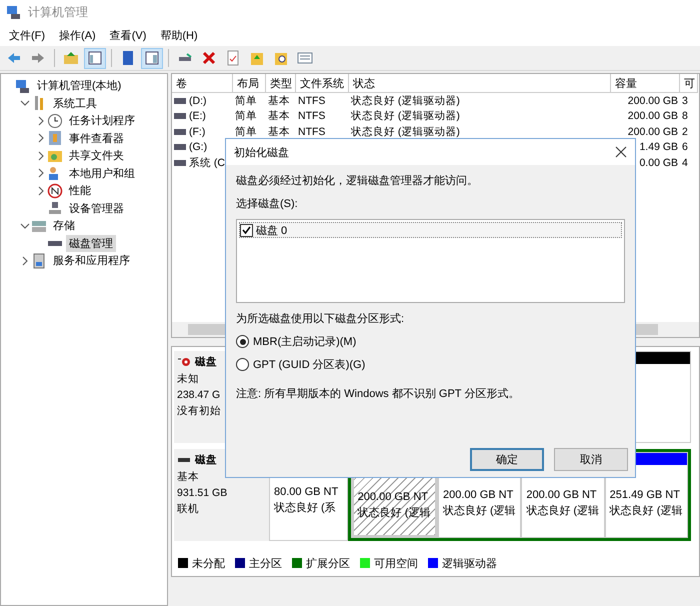 The height and width of the screenshot is (606, 700). Describe the element at coordinates (77, 35) in the screenshot. I see `menu-item: 操作(A)` at that location.